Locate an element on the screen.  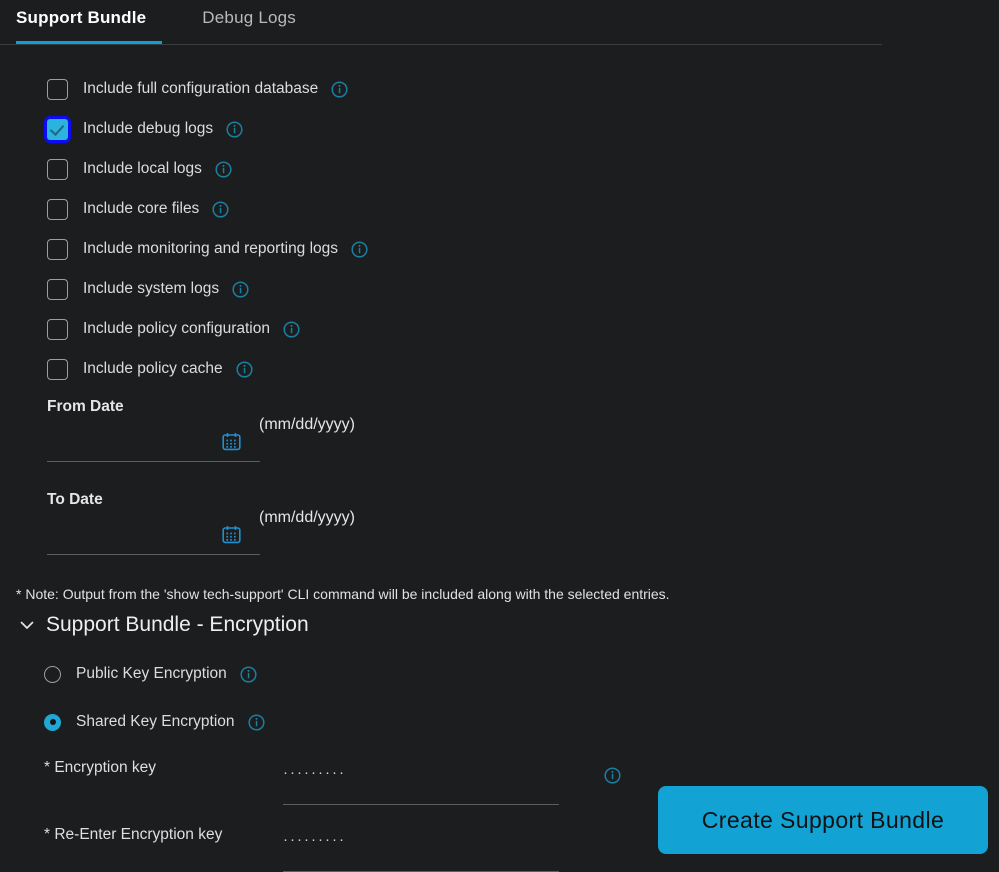
radio-label: Shared Key Encryption is located at coordinates (155, 721).